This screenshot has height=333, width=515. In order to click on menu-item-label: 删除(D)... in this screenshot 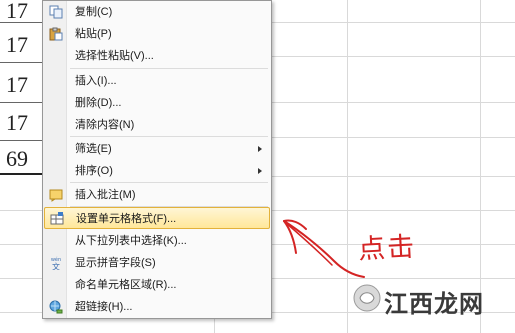, I will do `click(98, 103)`.